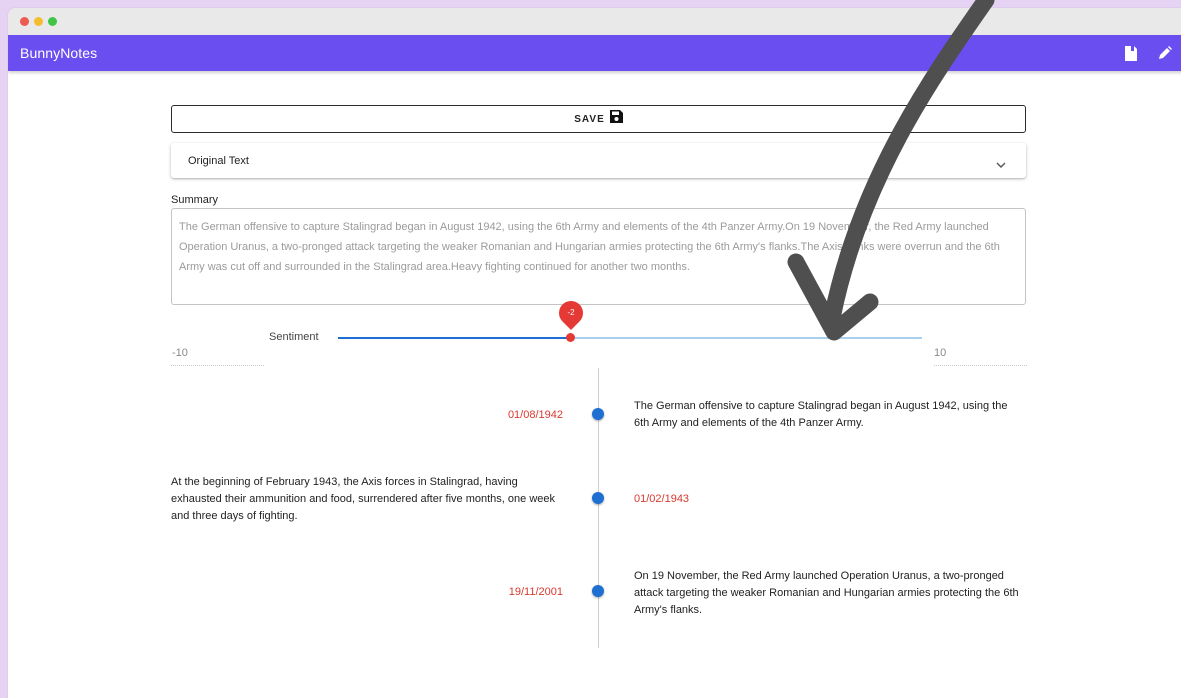  I want to click on chevron-down-icon, so click(1001, 164).